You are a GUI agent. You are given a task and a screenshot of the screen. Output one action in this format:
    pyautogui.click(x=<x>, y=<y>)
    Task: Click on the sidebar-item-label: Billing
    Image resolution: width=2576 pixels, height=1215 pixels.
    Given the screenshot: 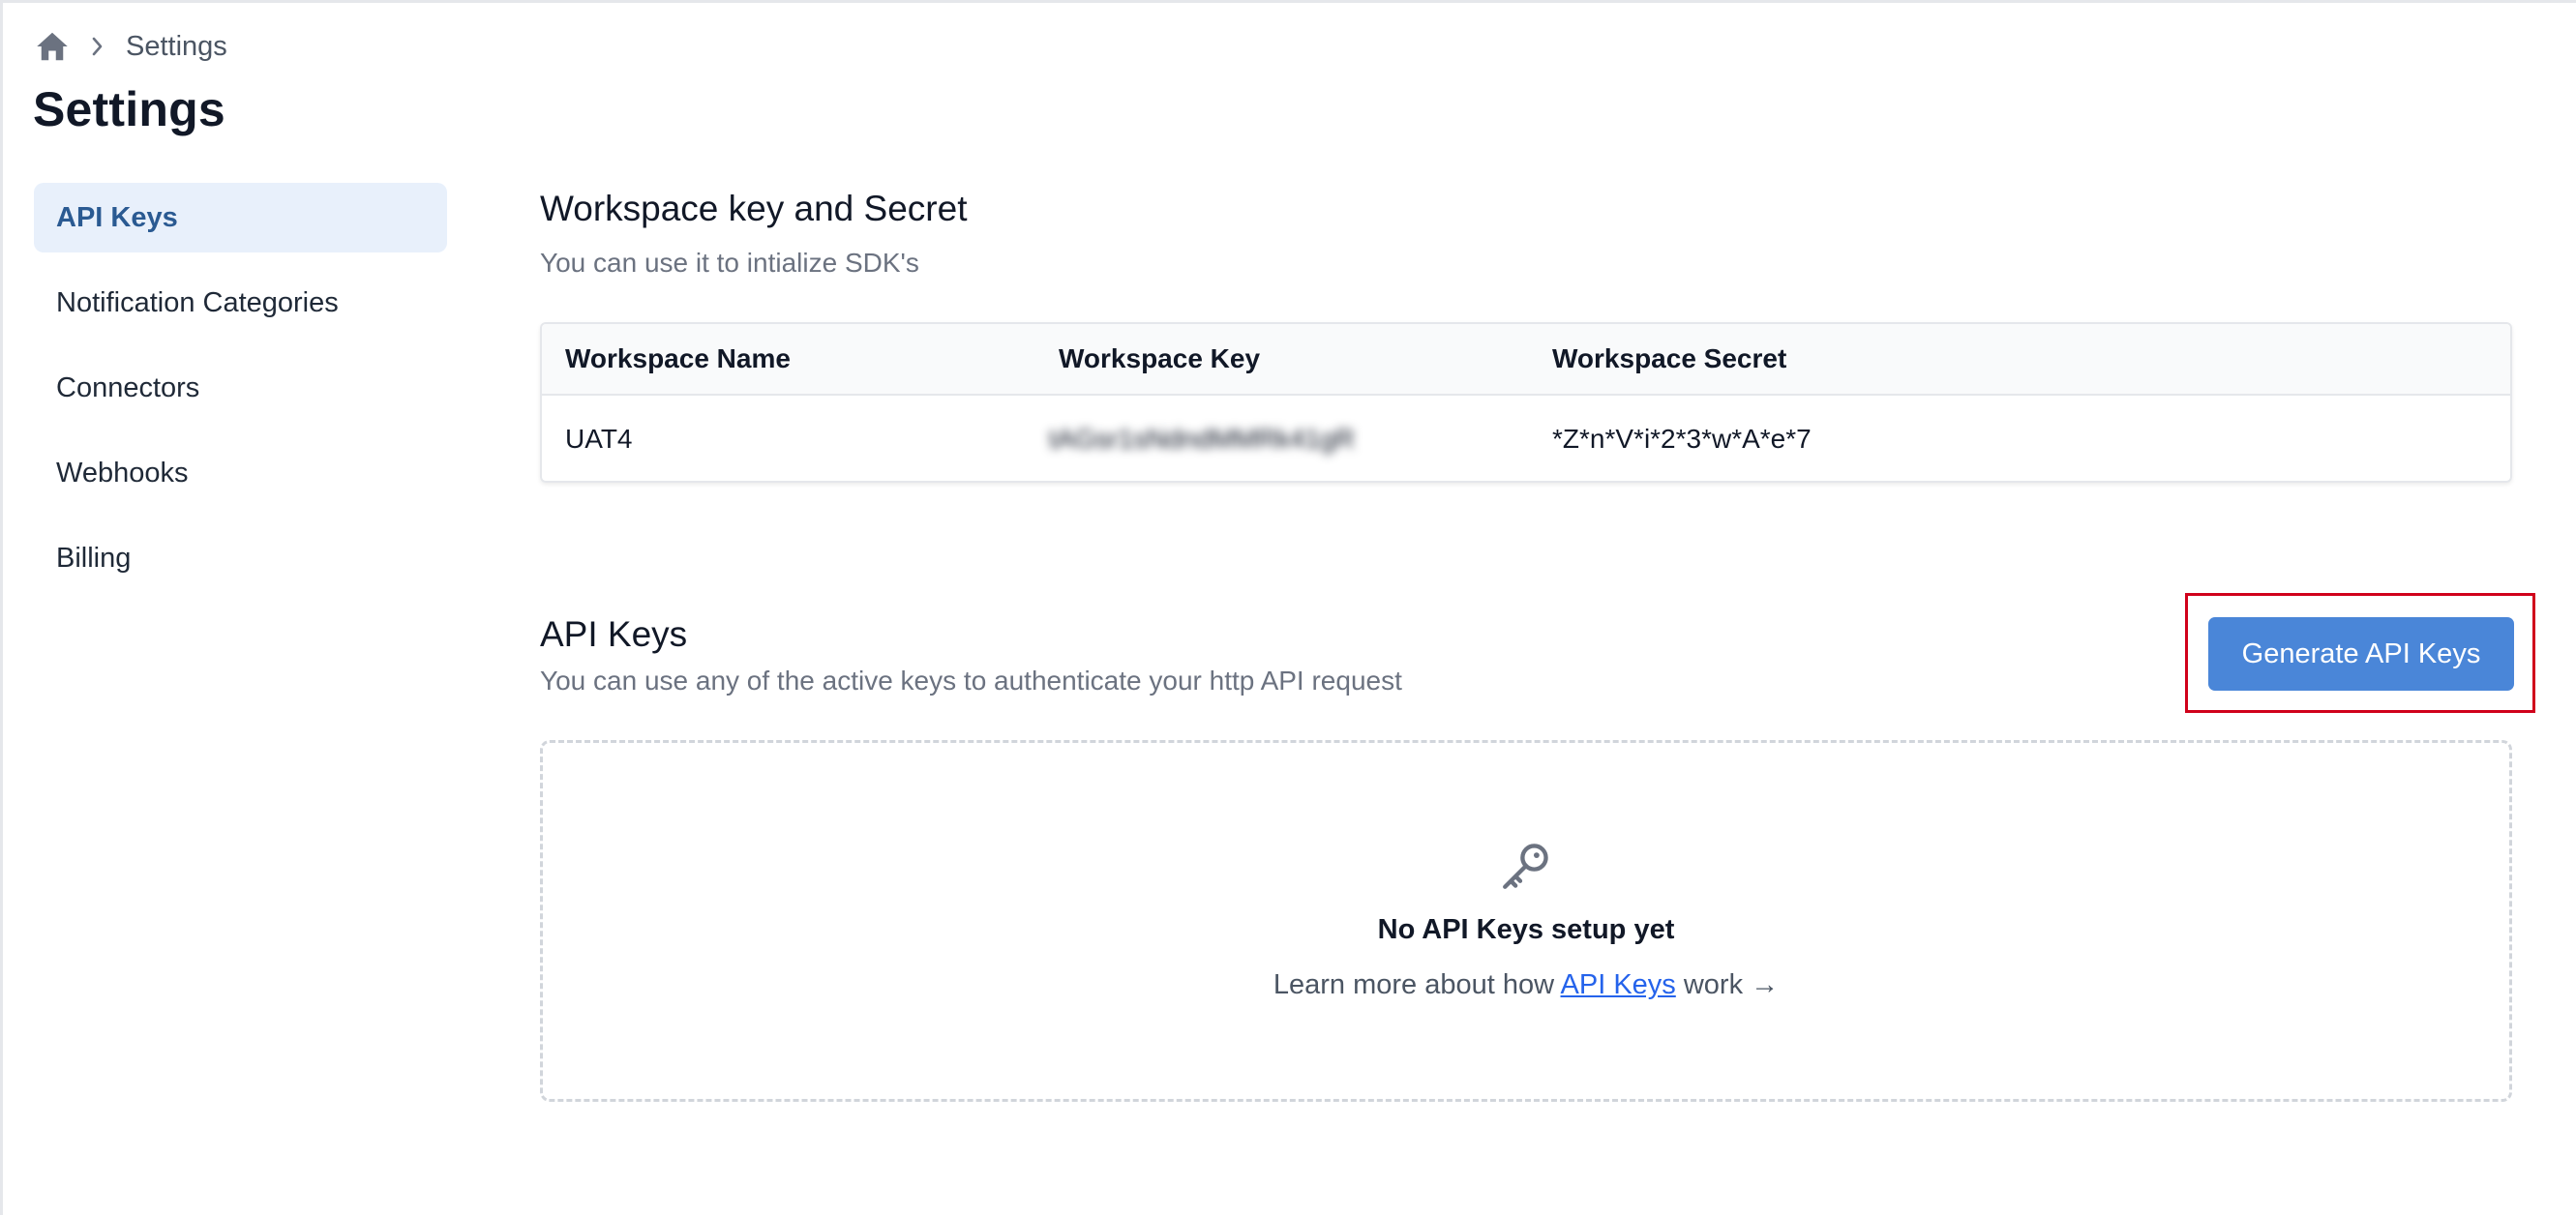 What is the action you would take?
    pyautogui.click(x=94, y=558)
    